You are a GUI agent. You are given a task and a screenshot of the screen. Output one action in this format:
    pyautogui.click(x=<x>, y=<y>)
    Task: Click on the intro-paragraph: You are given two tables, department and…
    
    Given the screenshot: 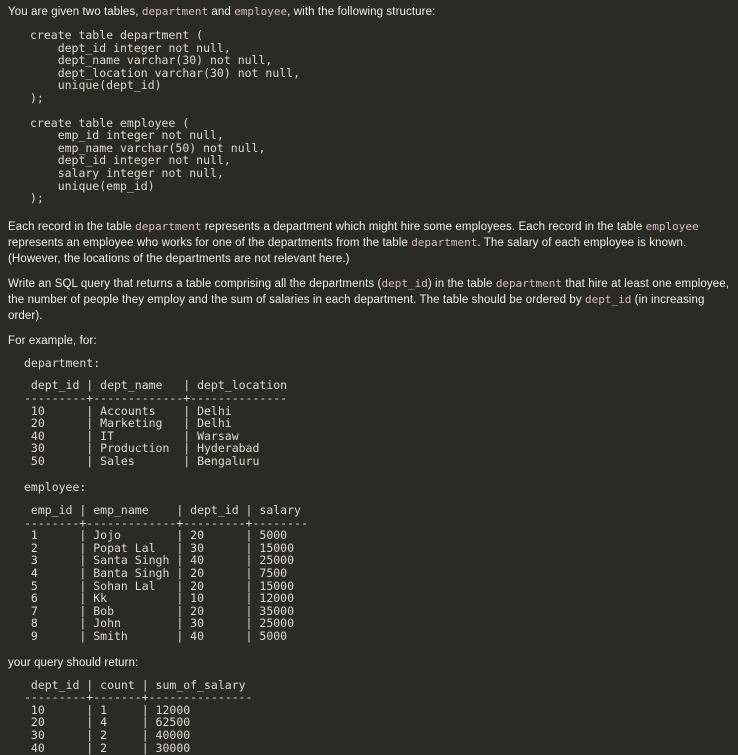 What is the action you would take?
    pyautogui.click(x=369, y=12)
    